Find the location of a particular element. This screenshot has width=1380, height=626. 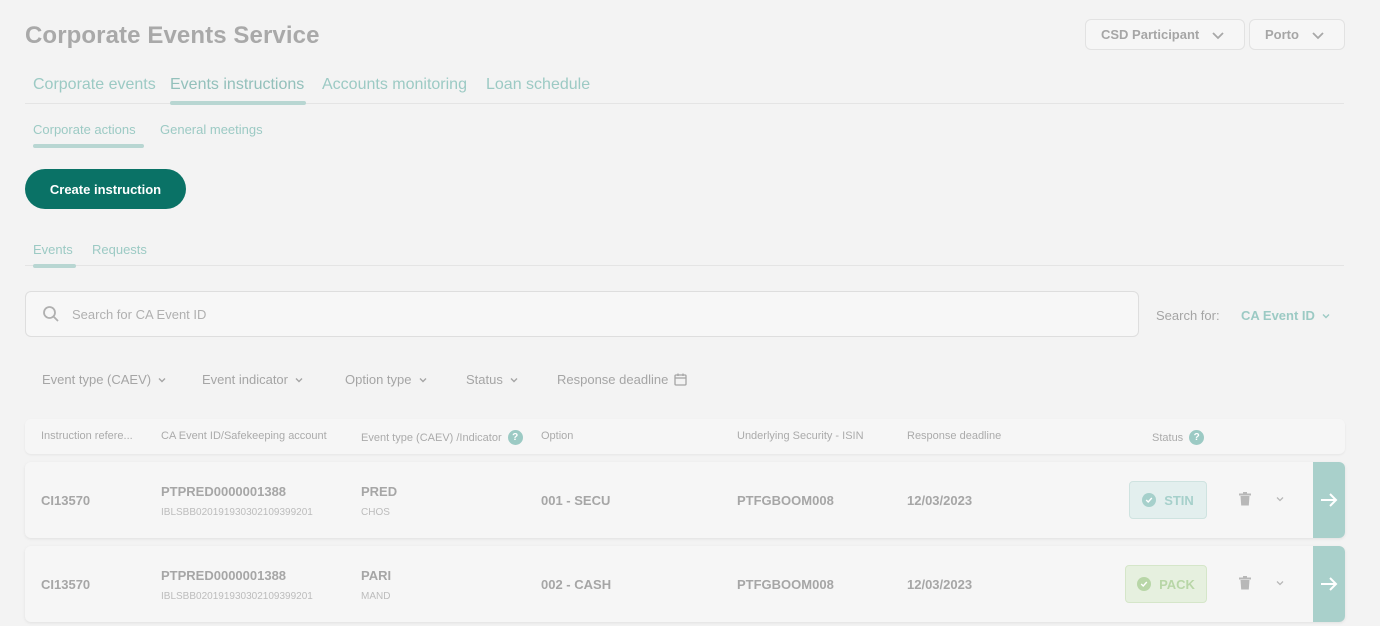

cell-indicator: CHOS is located at coordinates (375, 512).